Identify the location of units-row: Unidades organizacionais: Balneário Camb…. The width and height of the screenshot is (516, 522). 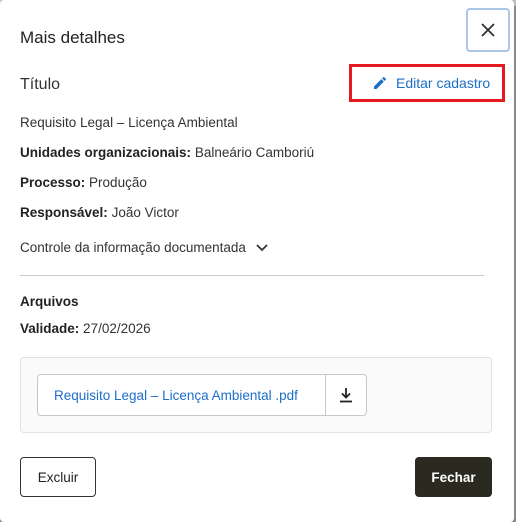
(167, 152).